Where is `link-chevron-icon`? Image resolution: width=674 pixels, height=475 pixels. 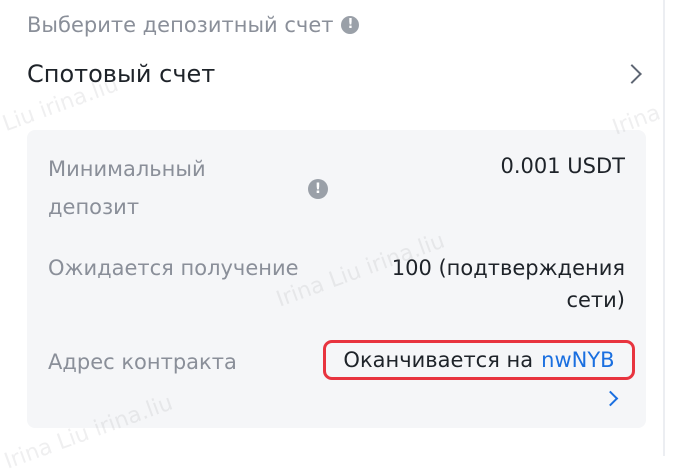 link-chevron-icon is located at coordinates (610, 398).